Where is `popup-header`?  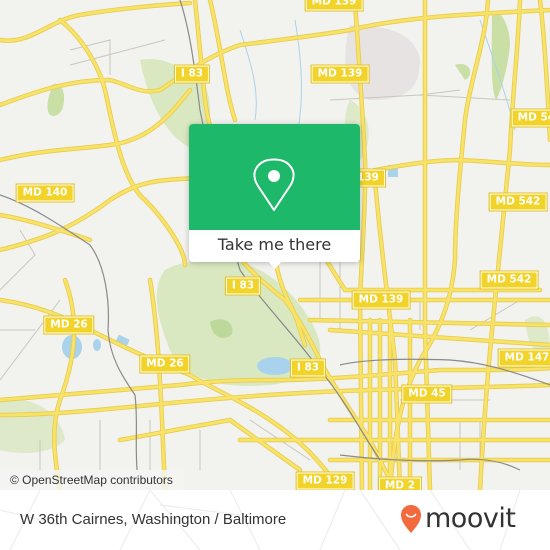
popup-header is located at coordinates (274, 177).